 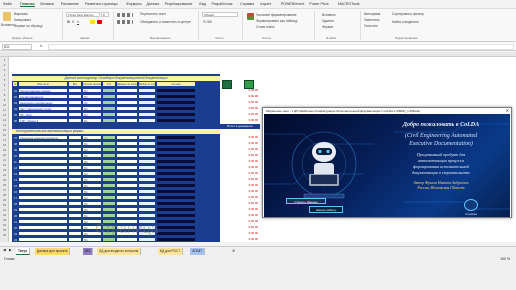 I want to click on menu-tab: POWERrevent, so click(x=293, y=4).